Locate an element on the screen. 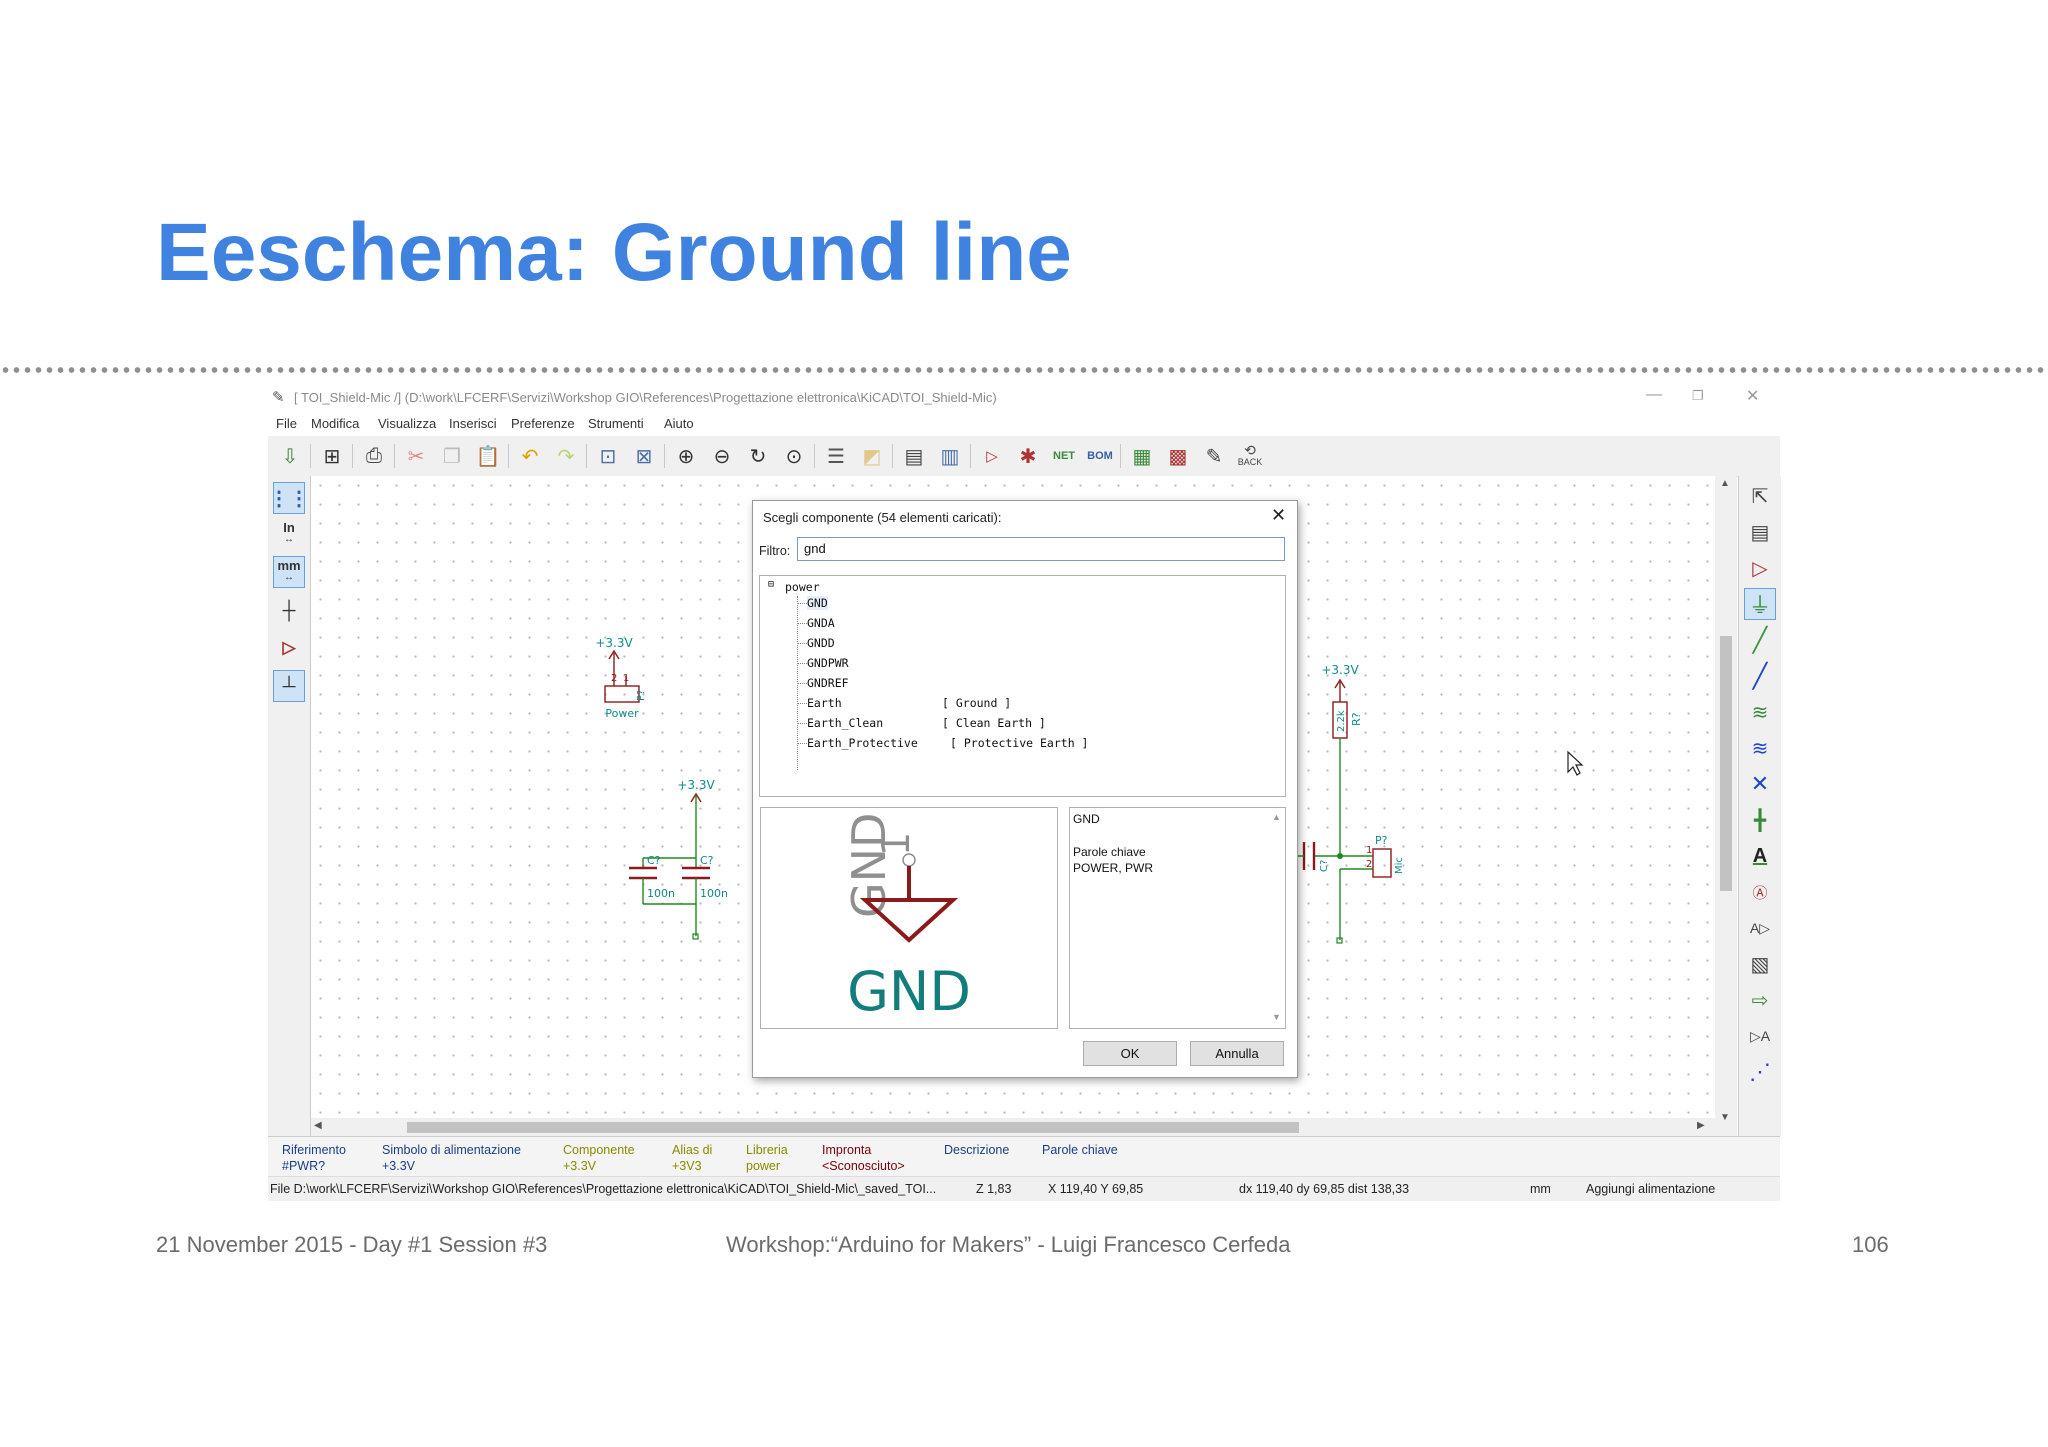  place-wire-icon: ╱ is located at coordinates (1760, 640).